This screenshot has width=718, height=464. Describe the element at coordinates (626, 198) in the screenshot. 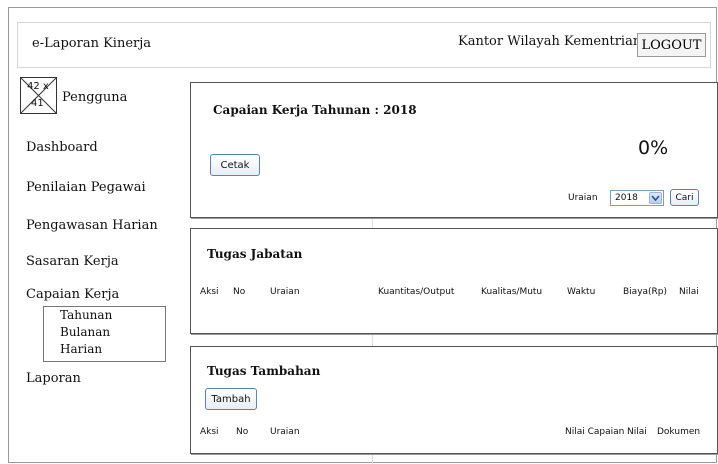

I see `year-select-value: 2018` at that location.